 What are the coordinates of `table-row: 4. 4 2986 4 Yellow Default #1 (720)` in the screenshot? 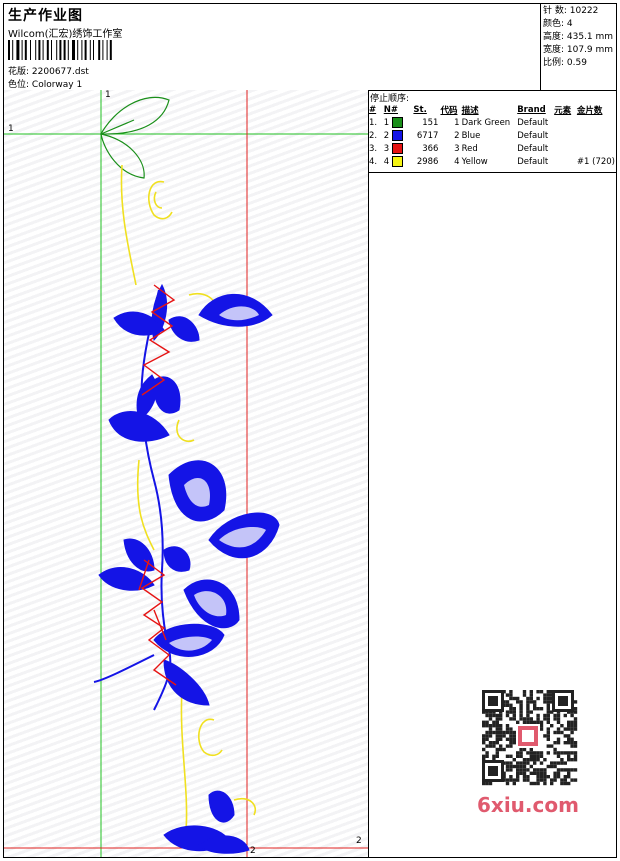 It's located at (492, 161).